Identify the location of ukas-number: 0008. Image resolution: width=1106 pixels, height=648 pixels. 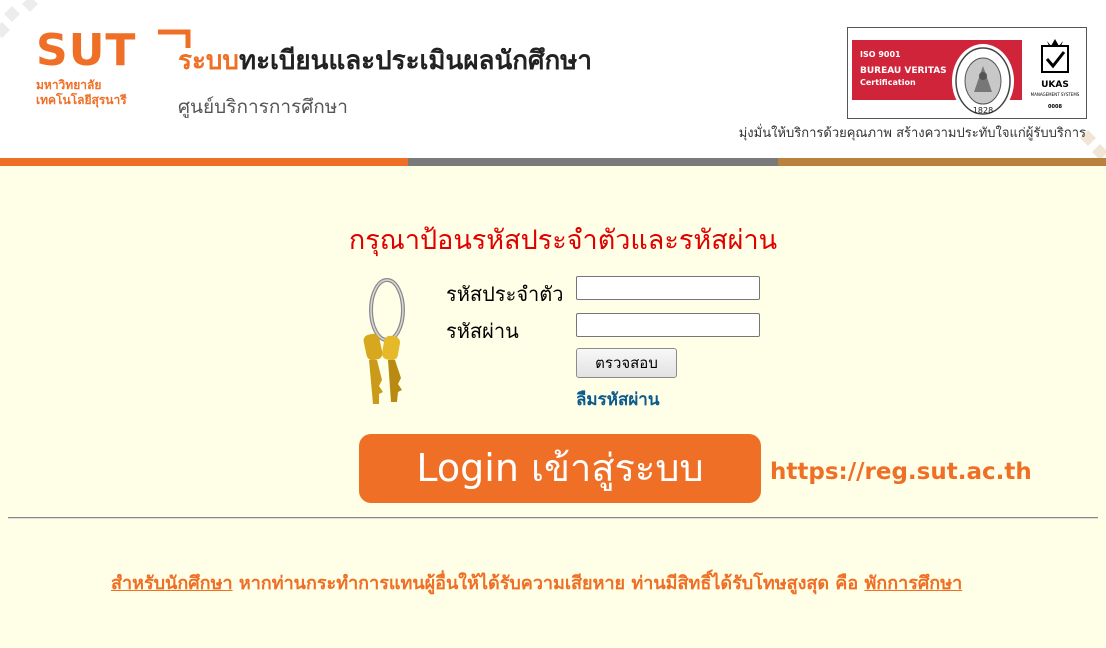
(1055, 107).